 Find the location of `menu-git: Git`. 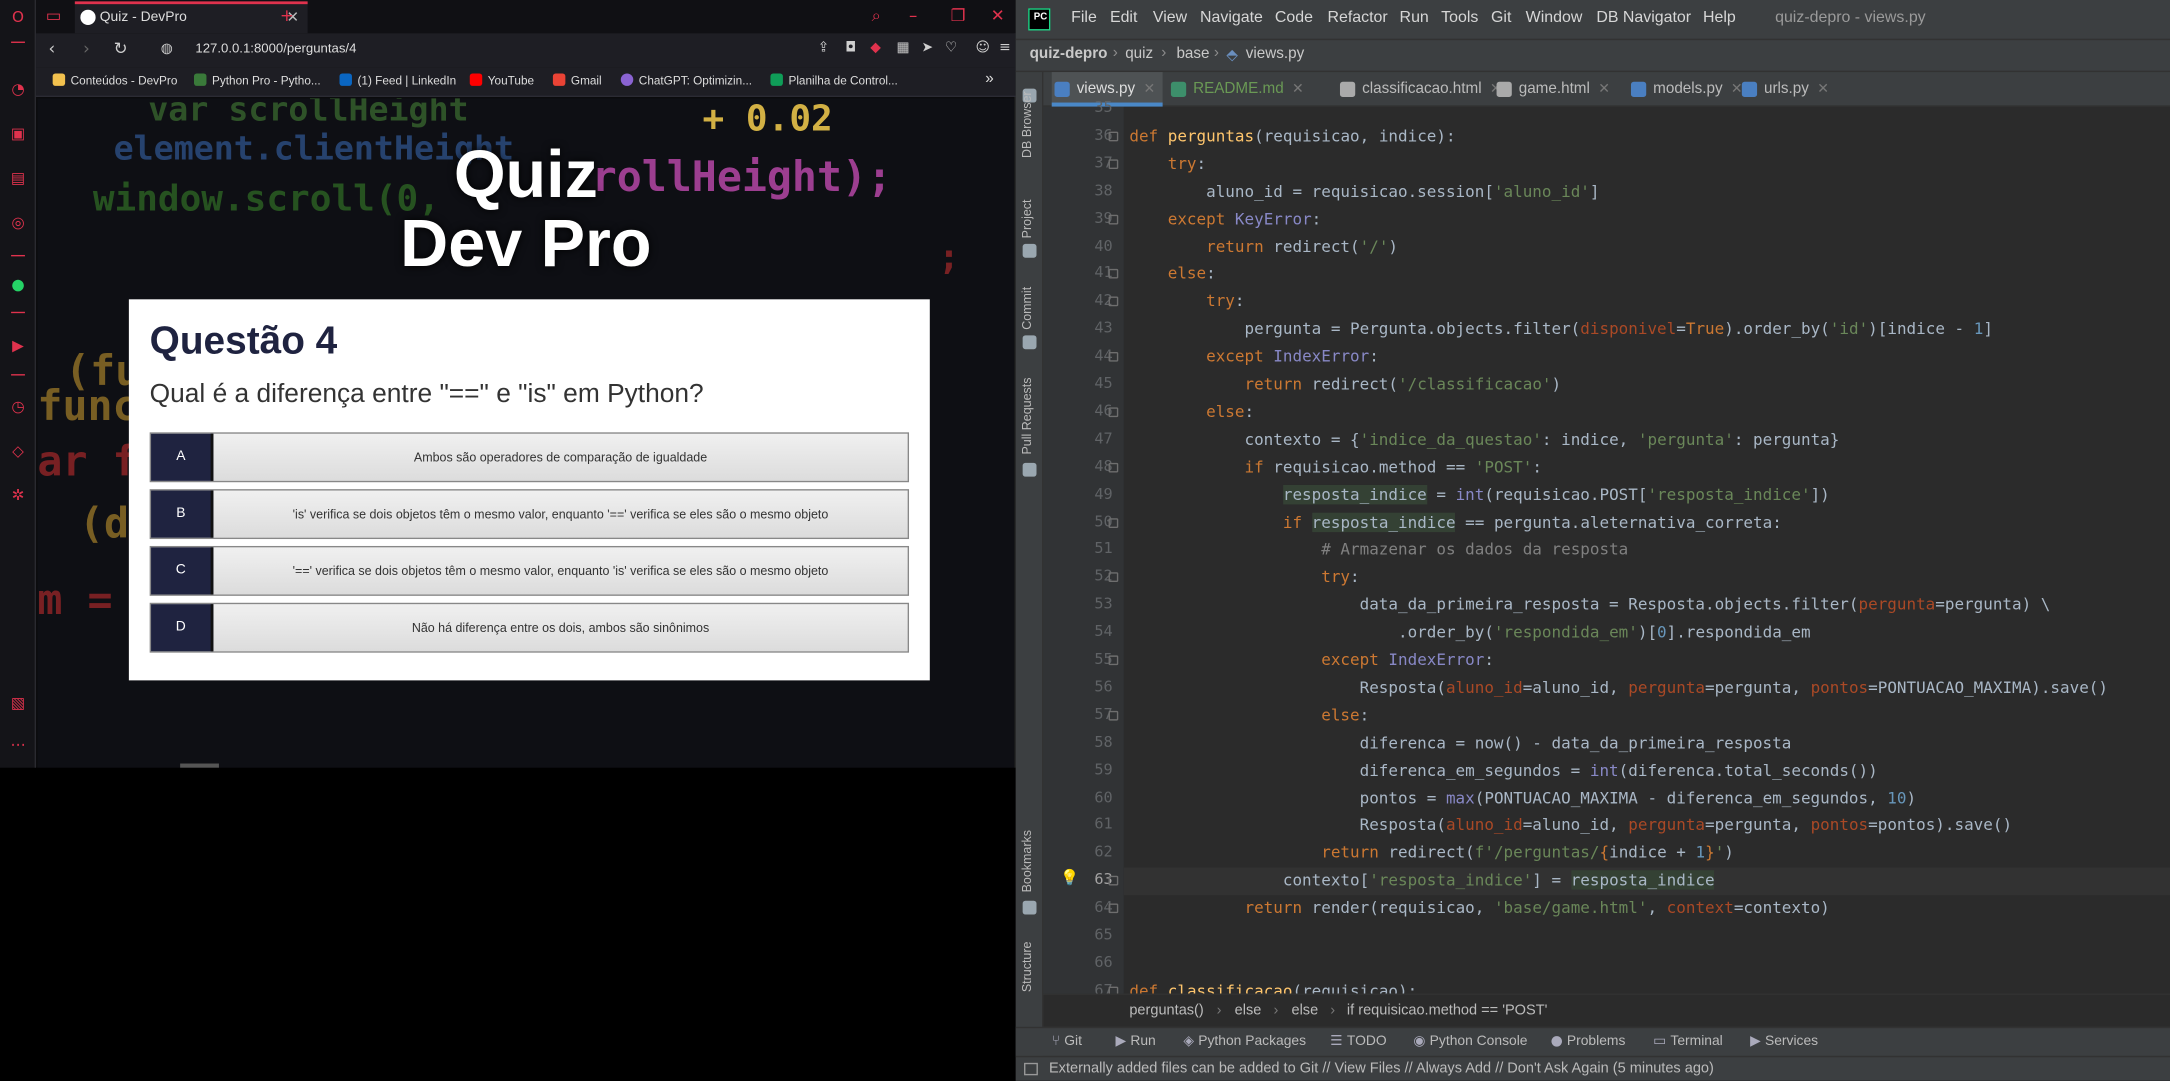

menu-git: Git is located at coordinates (1501, 18).